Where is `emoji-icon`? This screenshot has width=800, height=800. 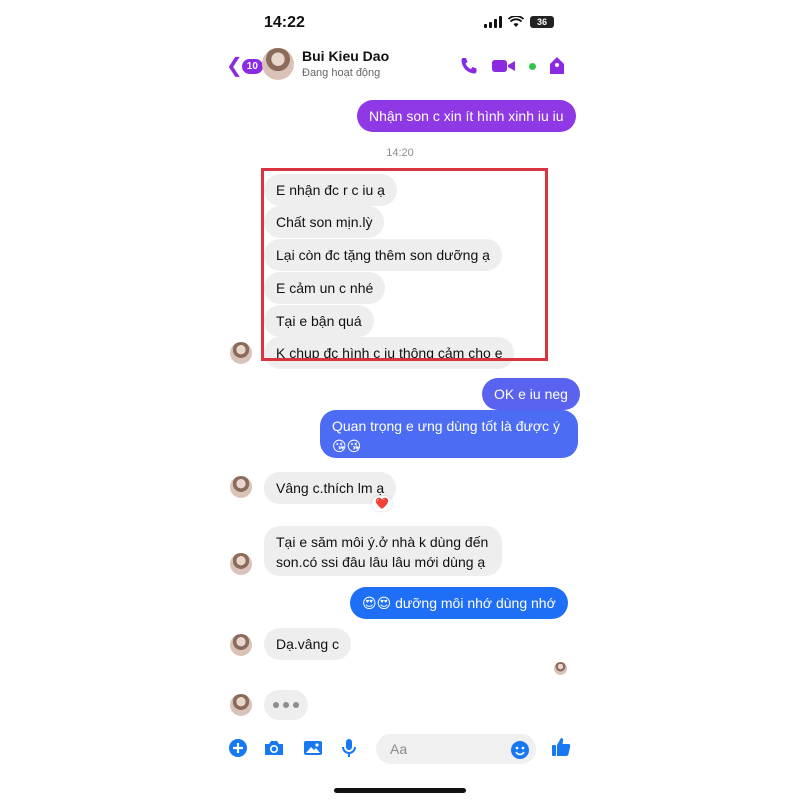
emoji-icon is located at coordinates (520, 750).